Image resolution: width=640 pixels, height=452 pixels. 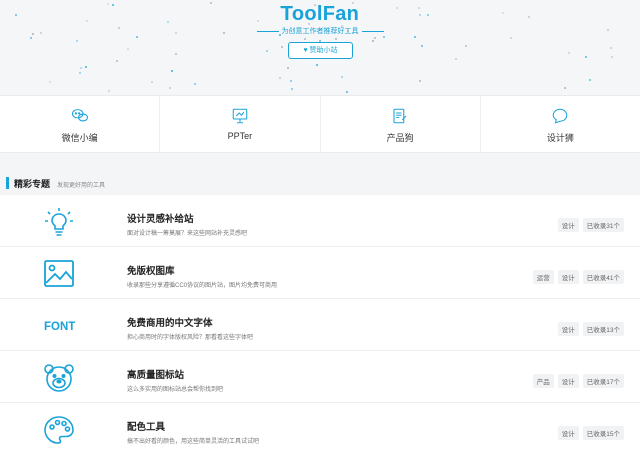 What do you see at coordinates (59, 273) in the screenshot?
I see `image-icon` at bounding box center [59, 273].